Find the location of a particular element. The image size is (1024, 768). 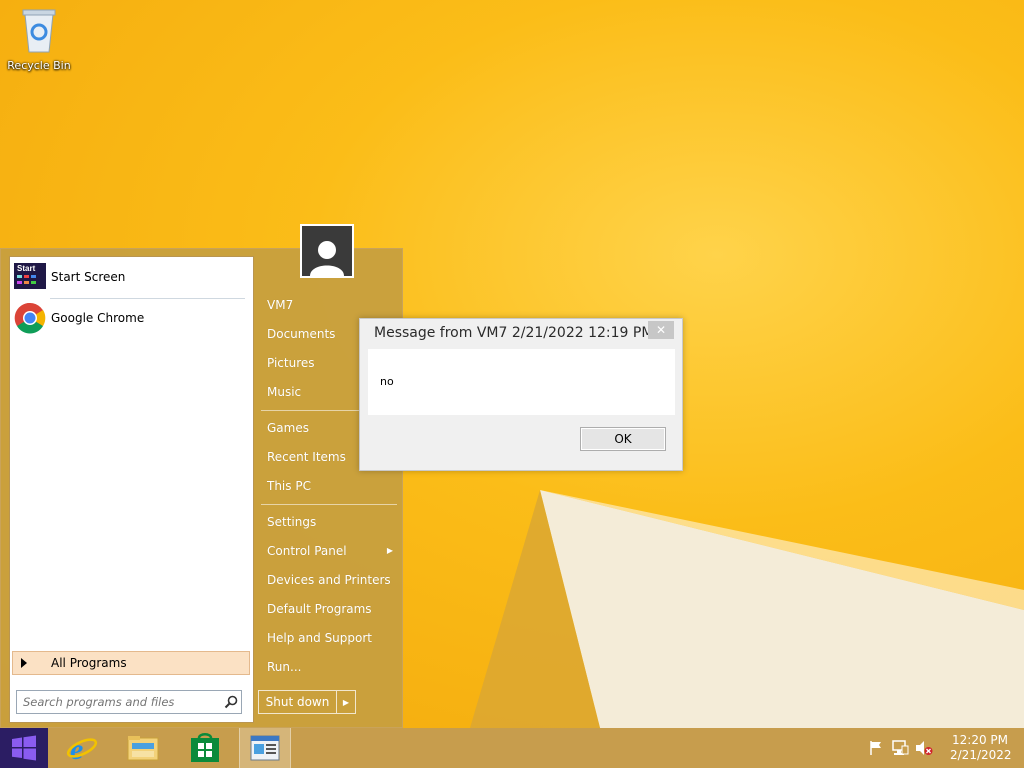

search-box is located at coordinates (129, 702).